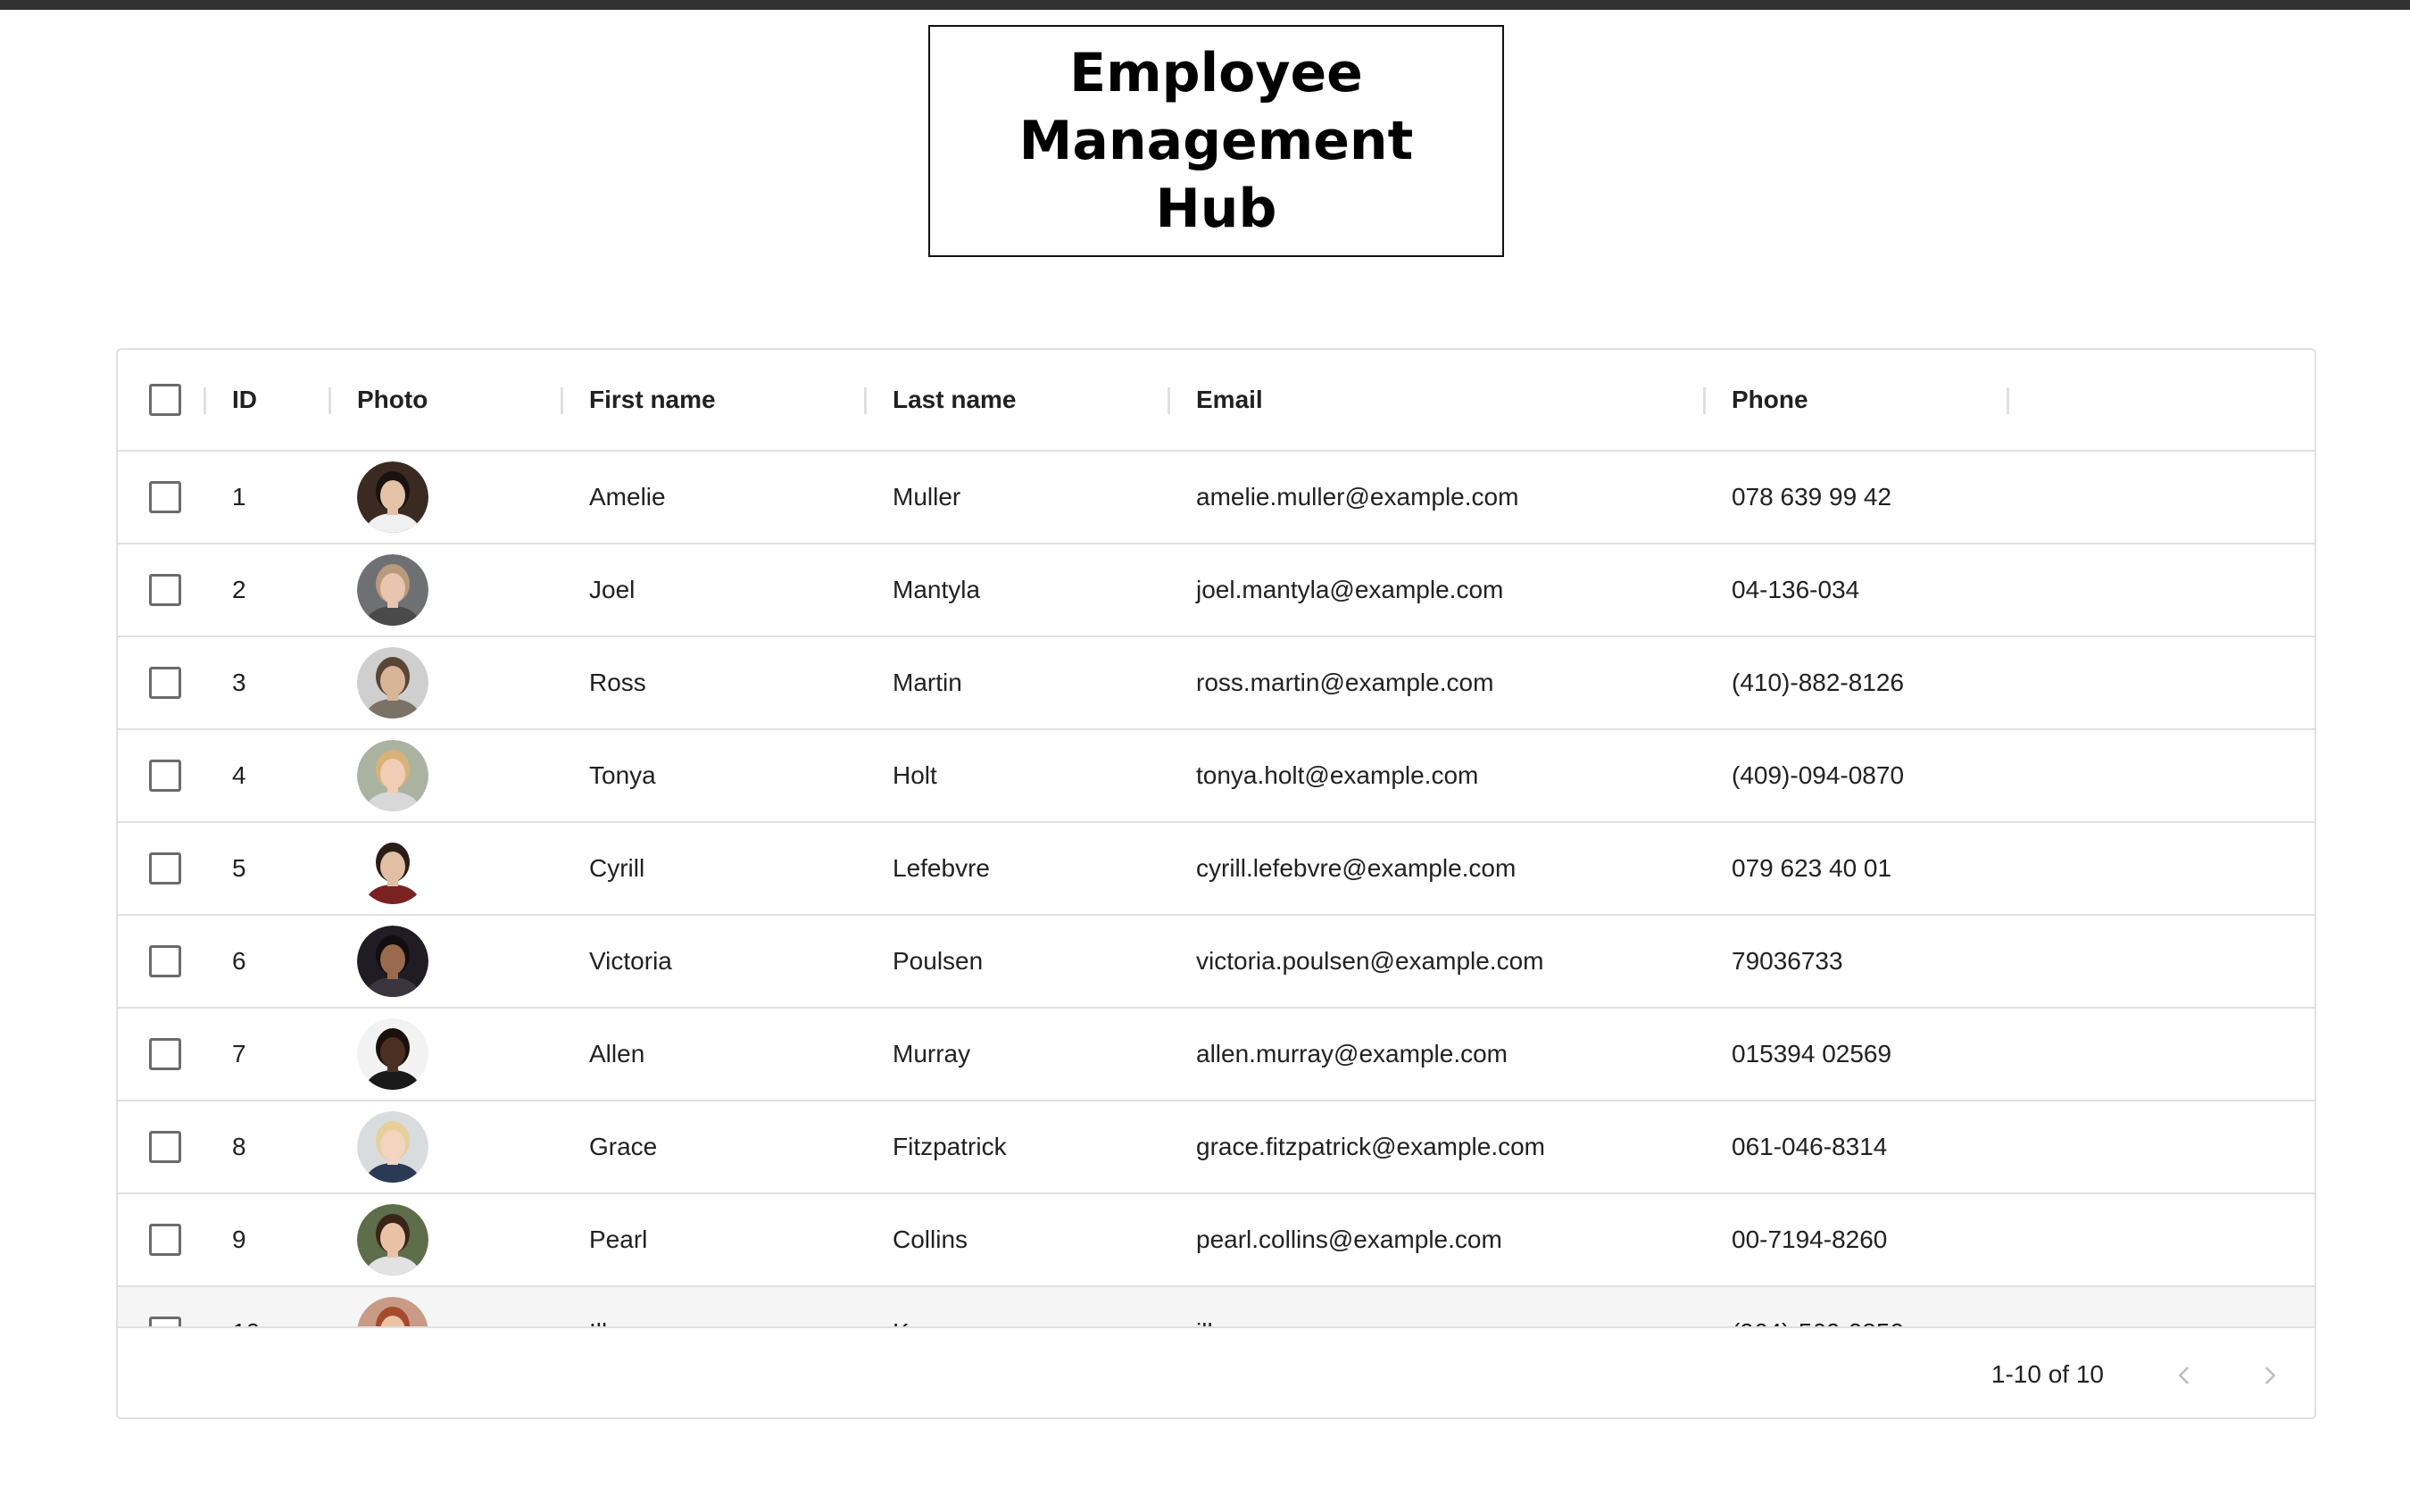  I want to click on column-header-first-name: First name, so click(732, 400).